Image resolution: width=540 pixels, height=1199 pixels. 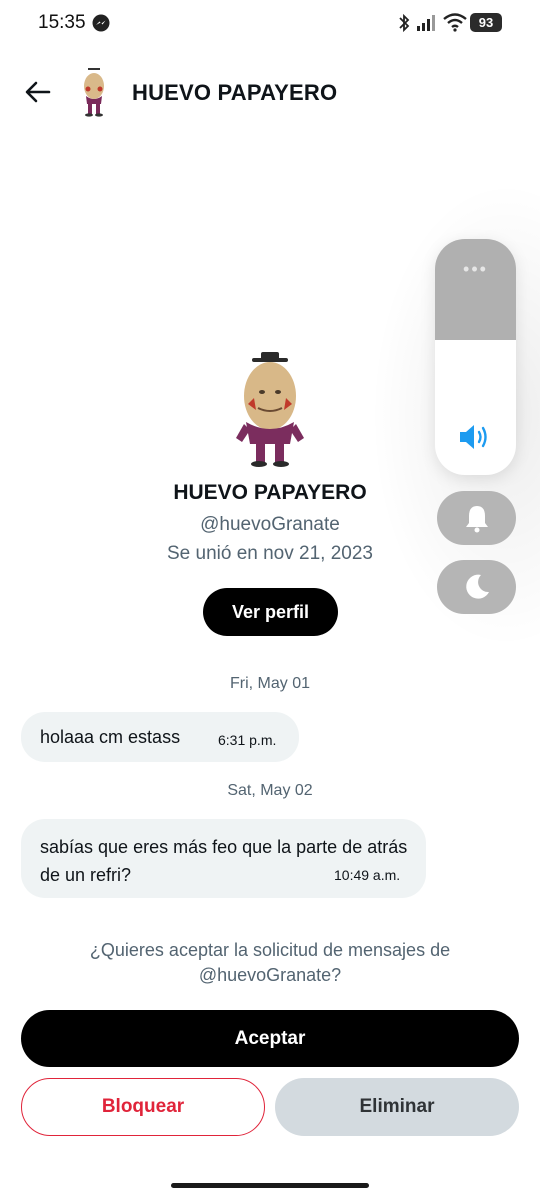 What do you see at coordinates (475, 269) in the screenshot?
I see `more-options-icon: •••` at bounding box center [475, 269].